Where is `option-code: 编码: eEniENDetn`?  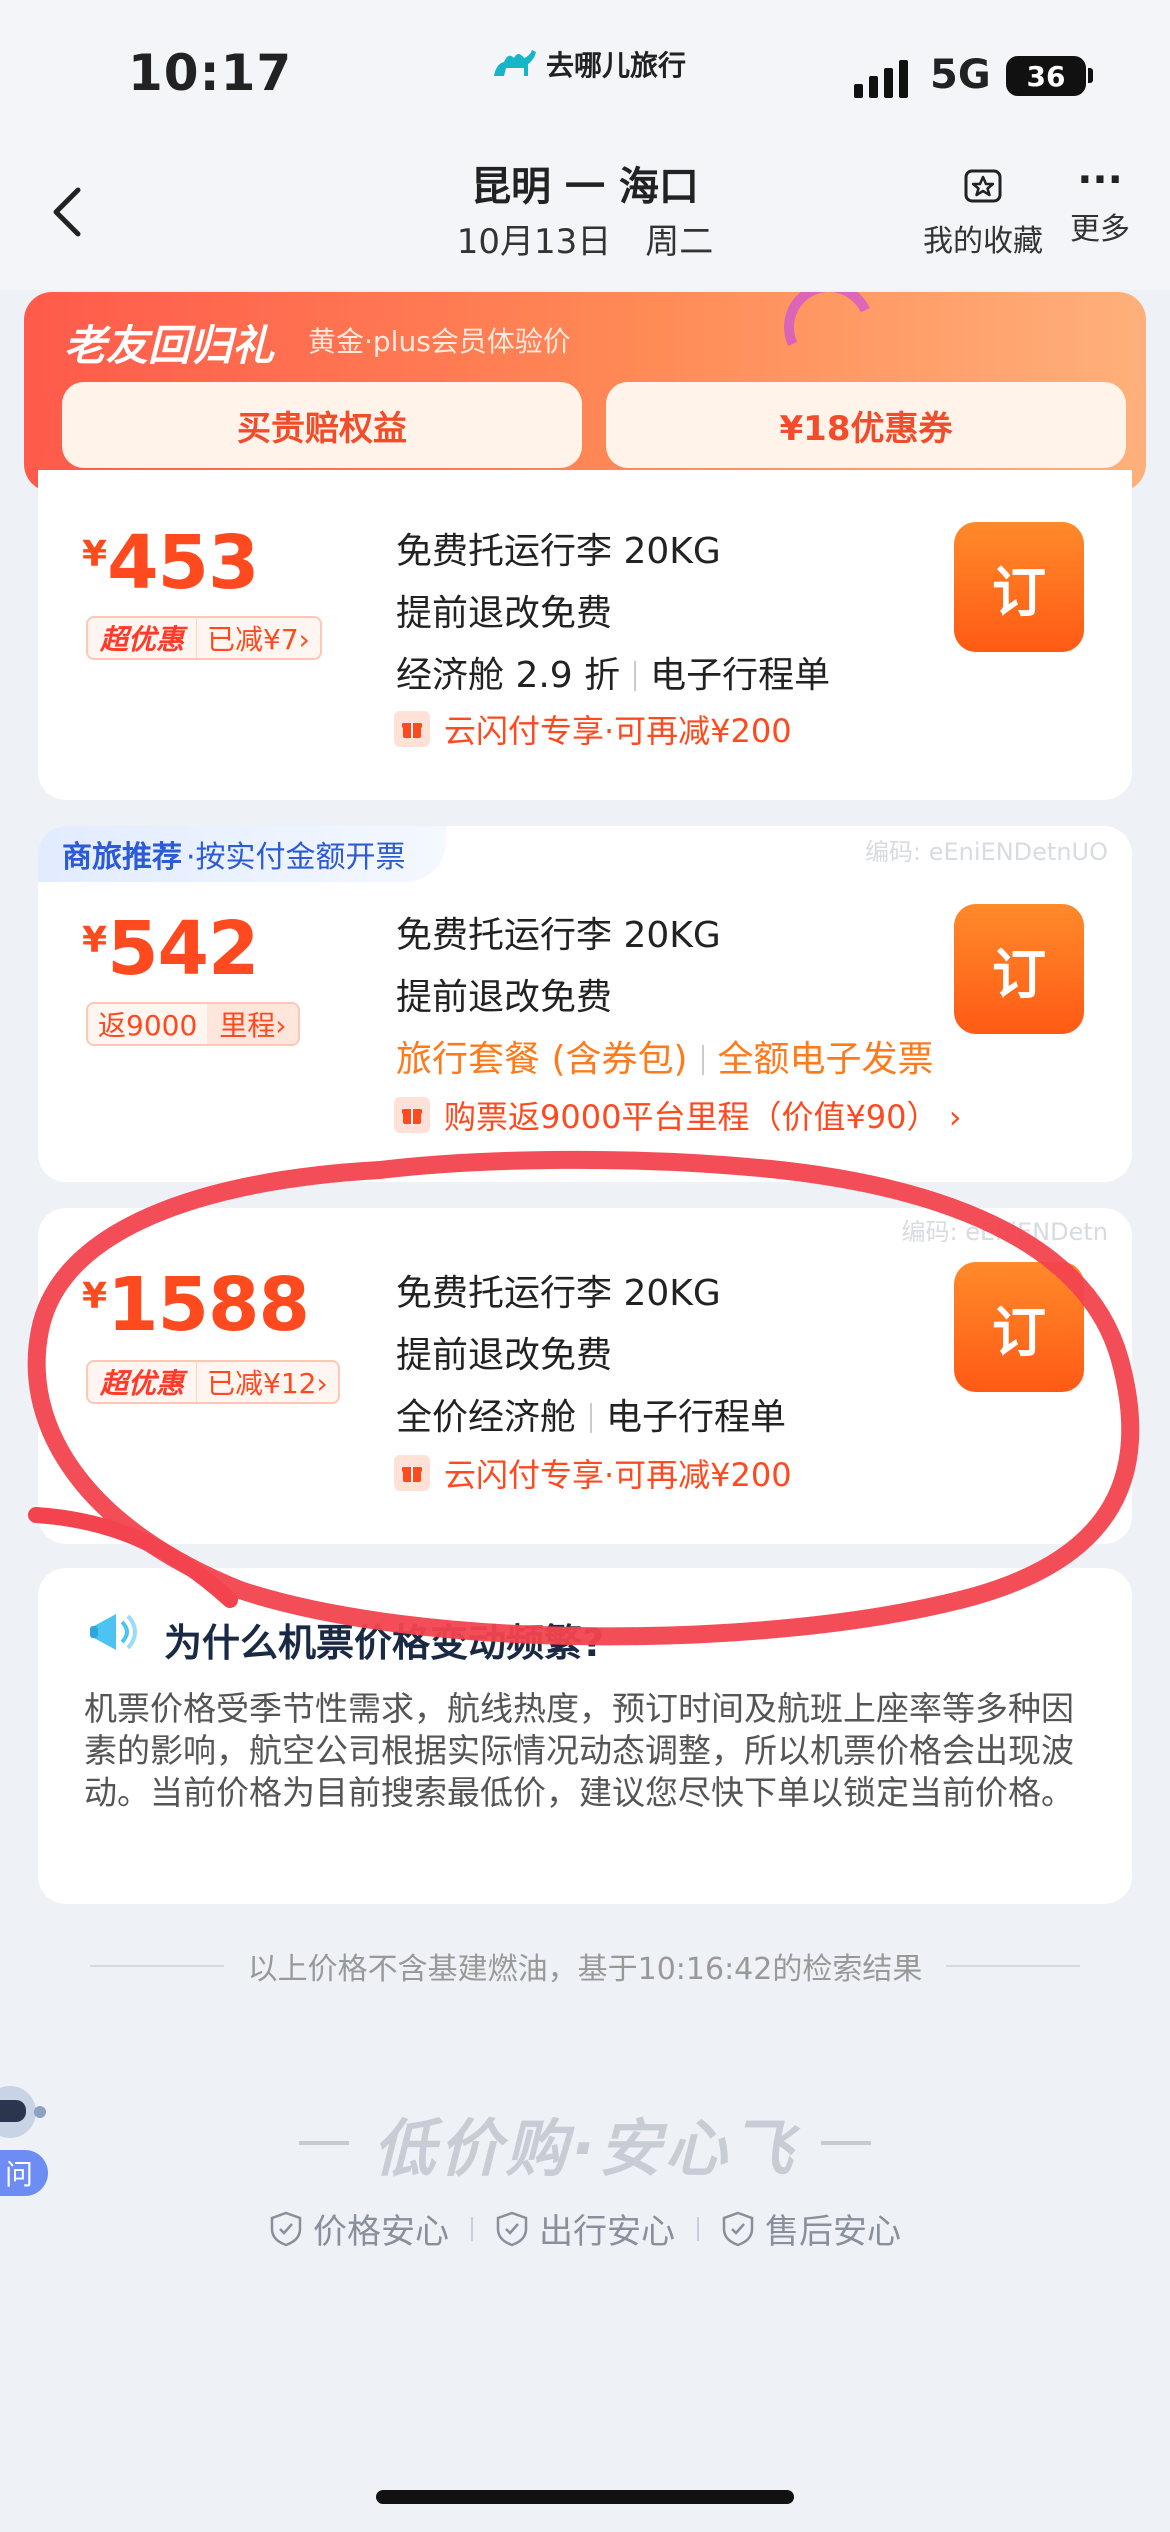
option-code: 编码: eEniENDetn is located at coordinates (1004, 1232).